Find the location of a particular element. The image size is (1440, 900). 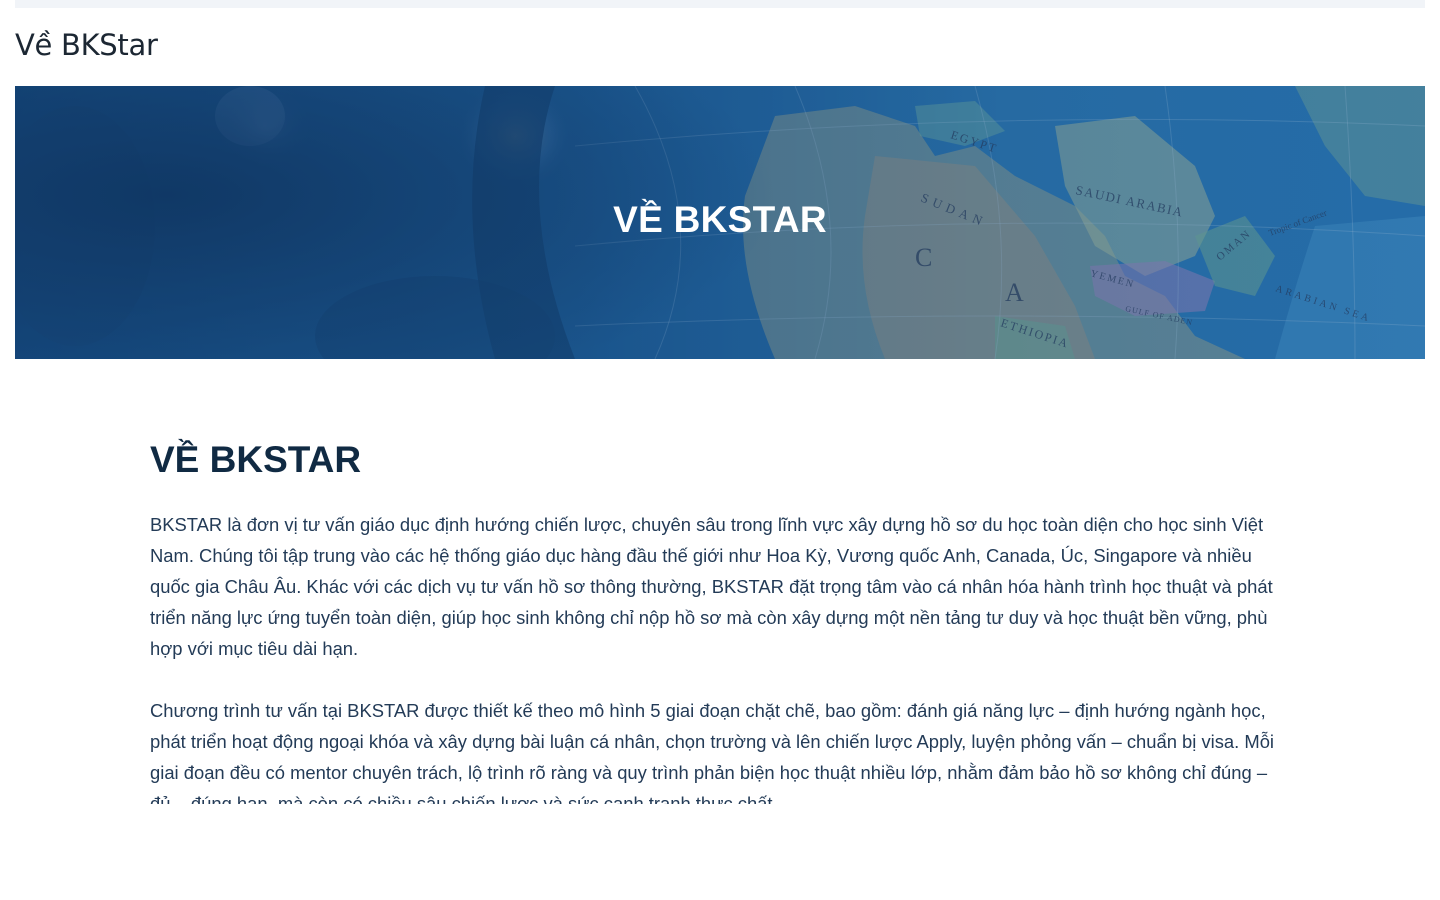

top-strip is located at coordinates (720, 4).